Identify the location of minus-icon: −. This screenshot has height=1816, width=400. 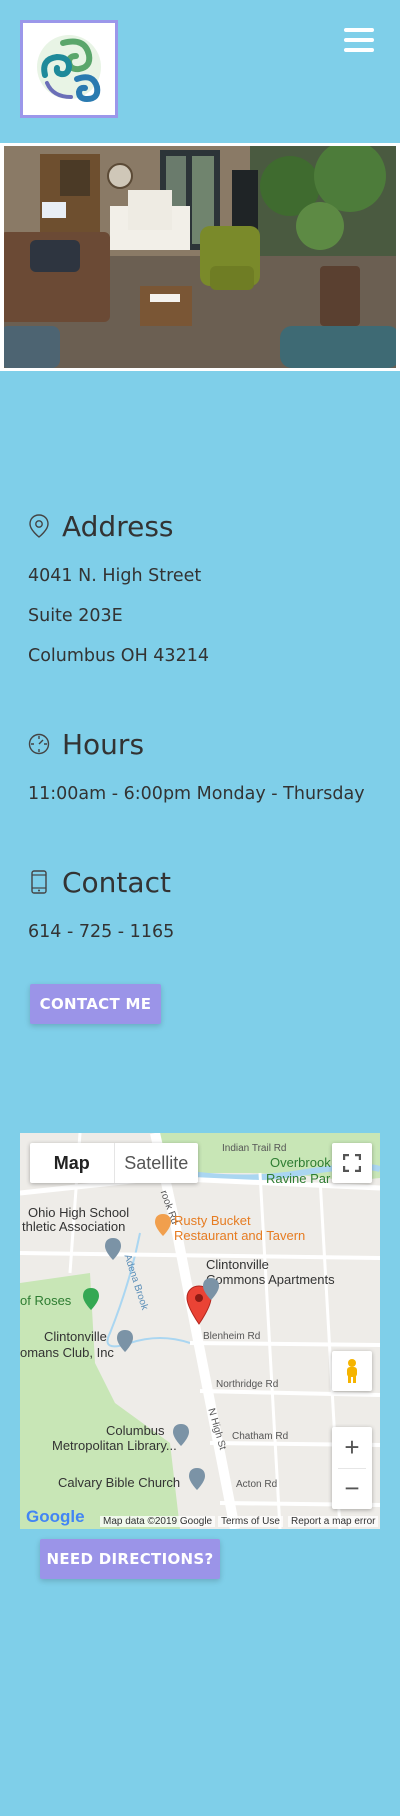
(352, 1488).